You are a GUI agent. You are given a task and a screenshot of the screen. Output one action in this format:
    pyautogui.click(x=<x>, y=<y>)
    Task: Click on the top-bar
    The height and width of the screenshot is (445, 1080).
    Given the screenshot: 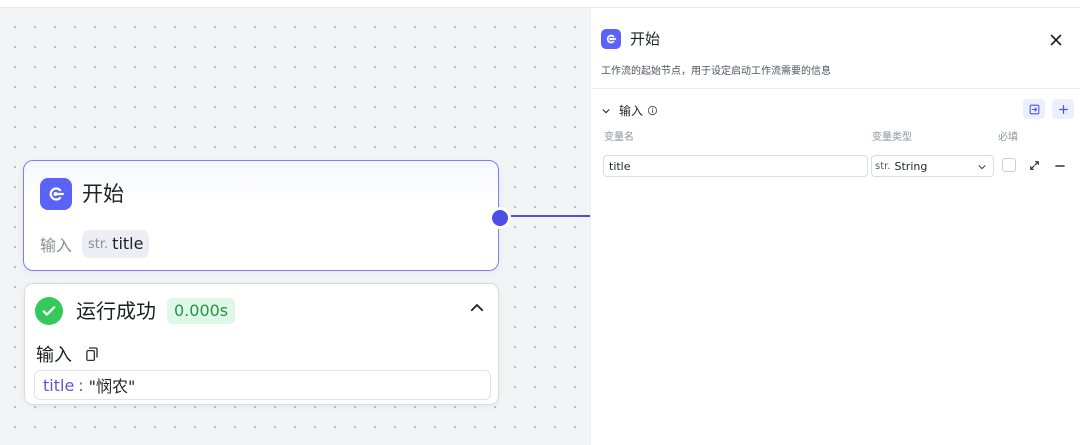 What is the action you would take?
    pyautogui.click(x=540, y=4)
    